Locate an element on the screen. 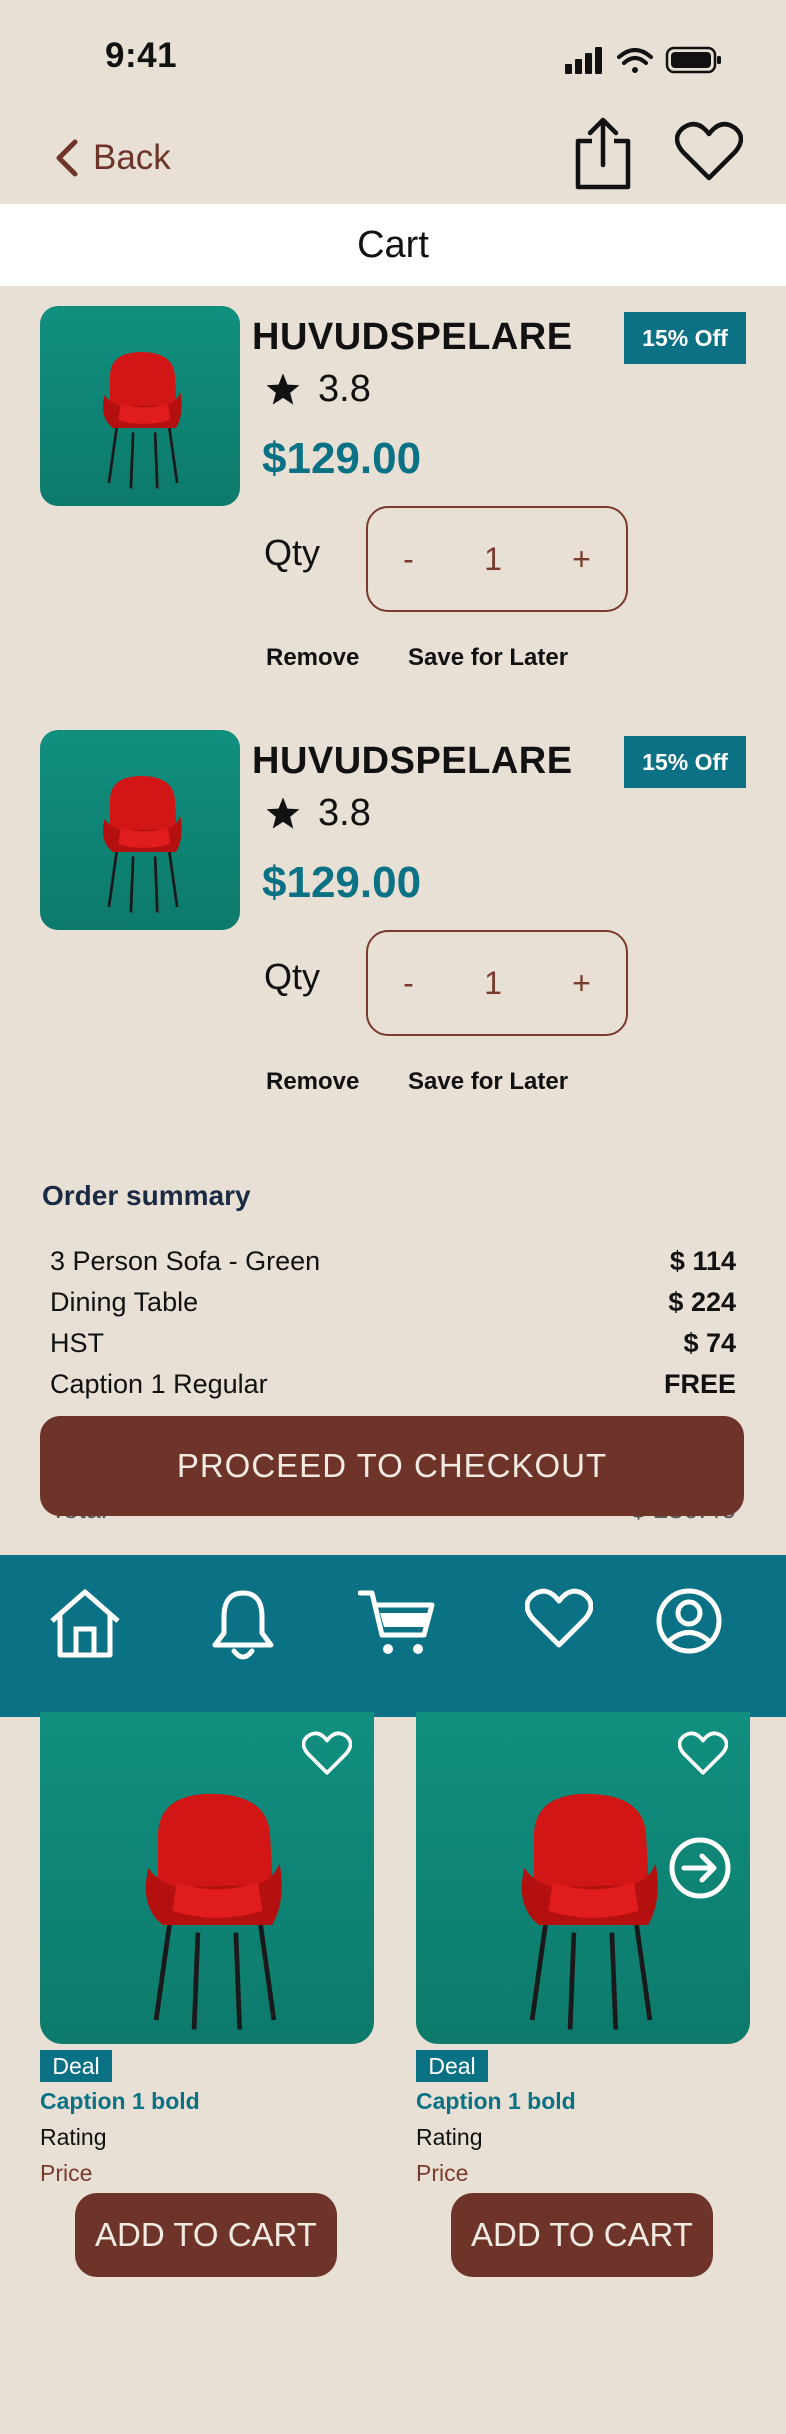 Image resolution: width=786 pixels, height=2434 pixels. cart-icon is located at coordinates (396, 1622).